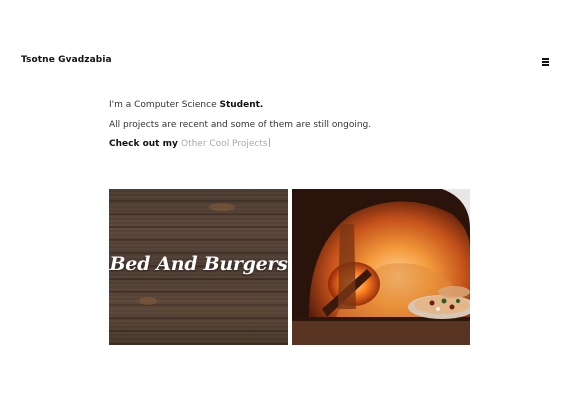  I want to click on brand-link: Tsotne Gvadzabia, so click(66, 60).